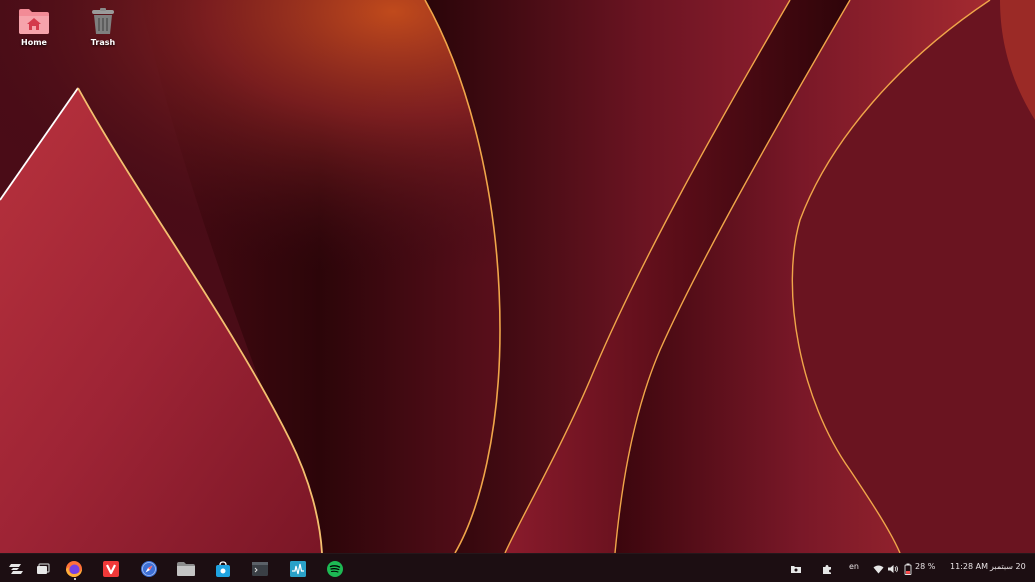 This screenshot has width=1035, height=582. I want to click on folder-icon, so click(186, 569).